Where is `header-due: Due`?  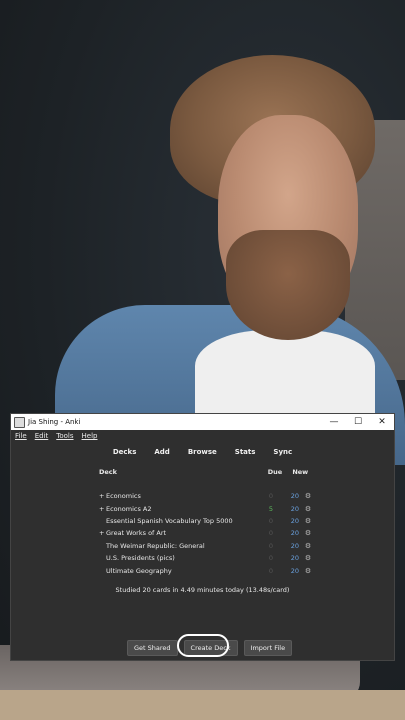 header-due: Due is located at coordinates (275, 472).